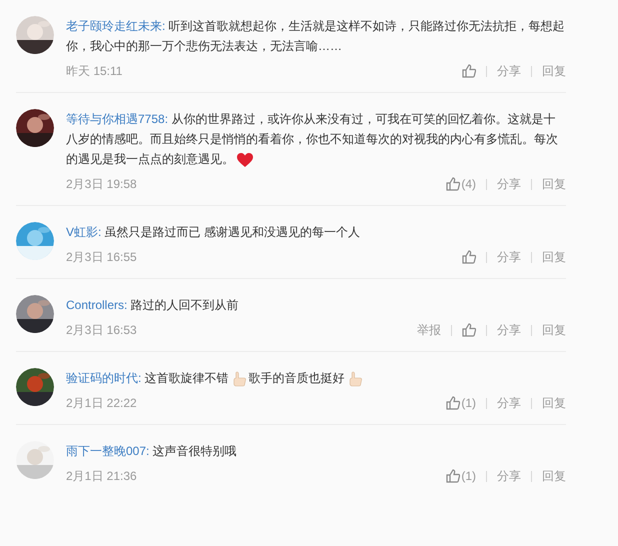  Describe the element at coordinates (97, 305) in the screenshot. I see `user-link: Controllers:` at that location.